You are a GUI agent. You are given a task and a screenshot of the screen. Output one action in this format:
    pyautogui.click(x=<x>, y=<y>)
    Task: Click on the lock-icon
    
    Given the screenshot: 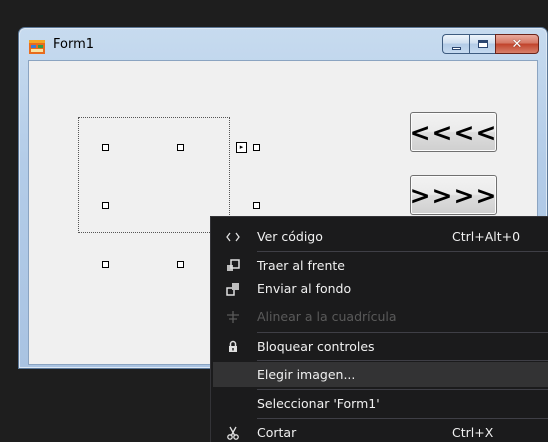 What is the action you would take?
    pyautogui.click(x=233, y=346)
    